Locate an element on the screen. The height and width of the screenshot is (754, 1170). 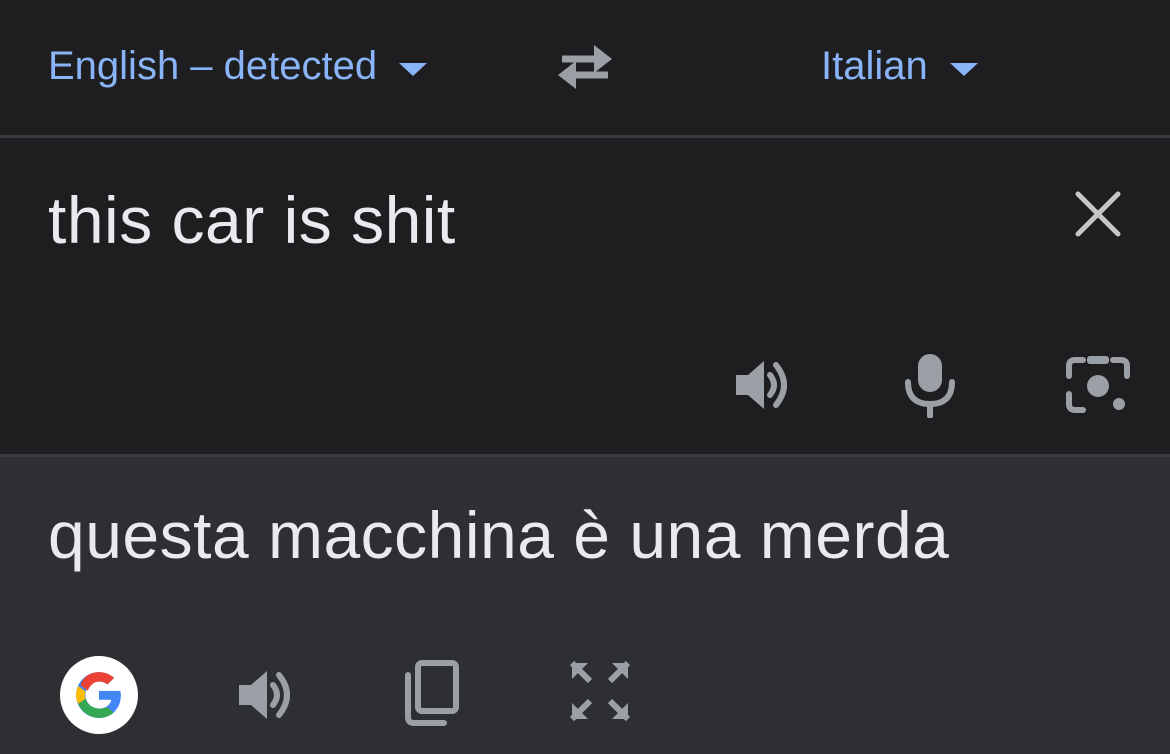
google-search-button is located at coordinates (99, 695).